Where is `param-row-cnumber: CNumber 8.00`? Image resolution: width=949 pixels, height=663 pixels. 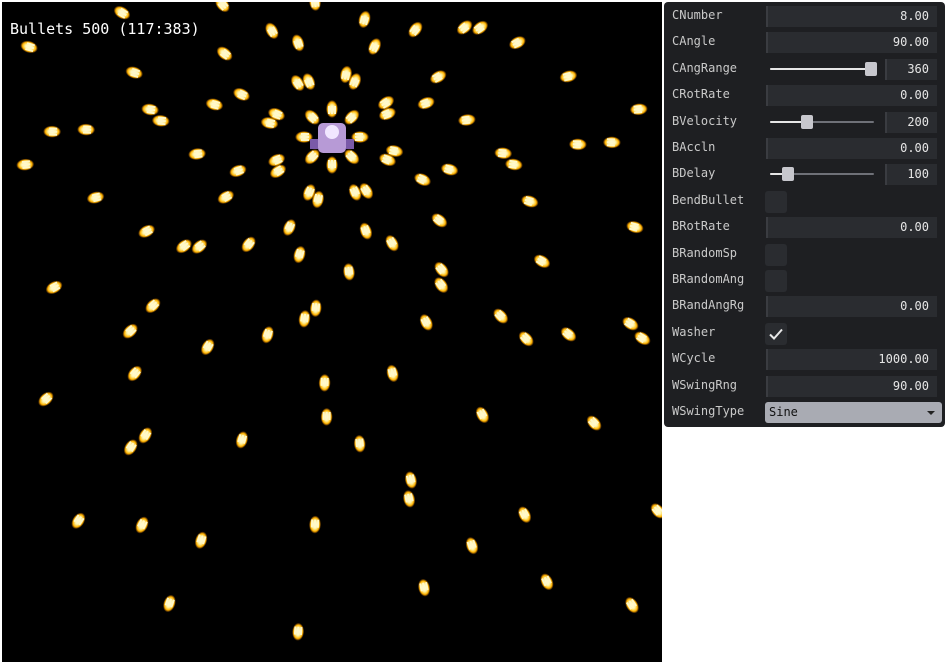 param-row-cnumber: CNumber 8.00 is located at coordinates (804, 17).